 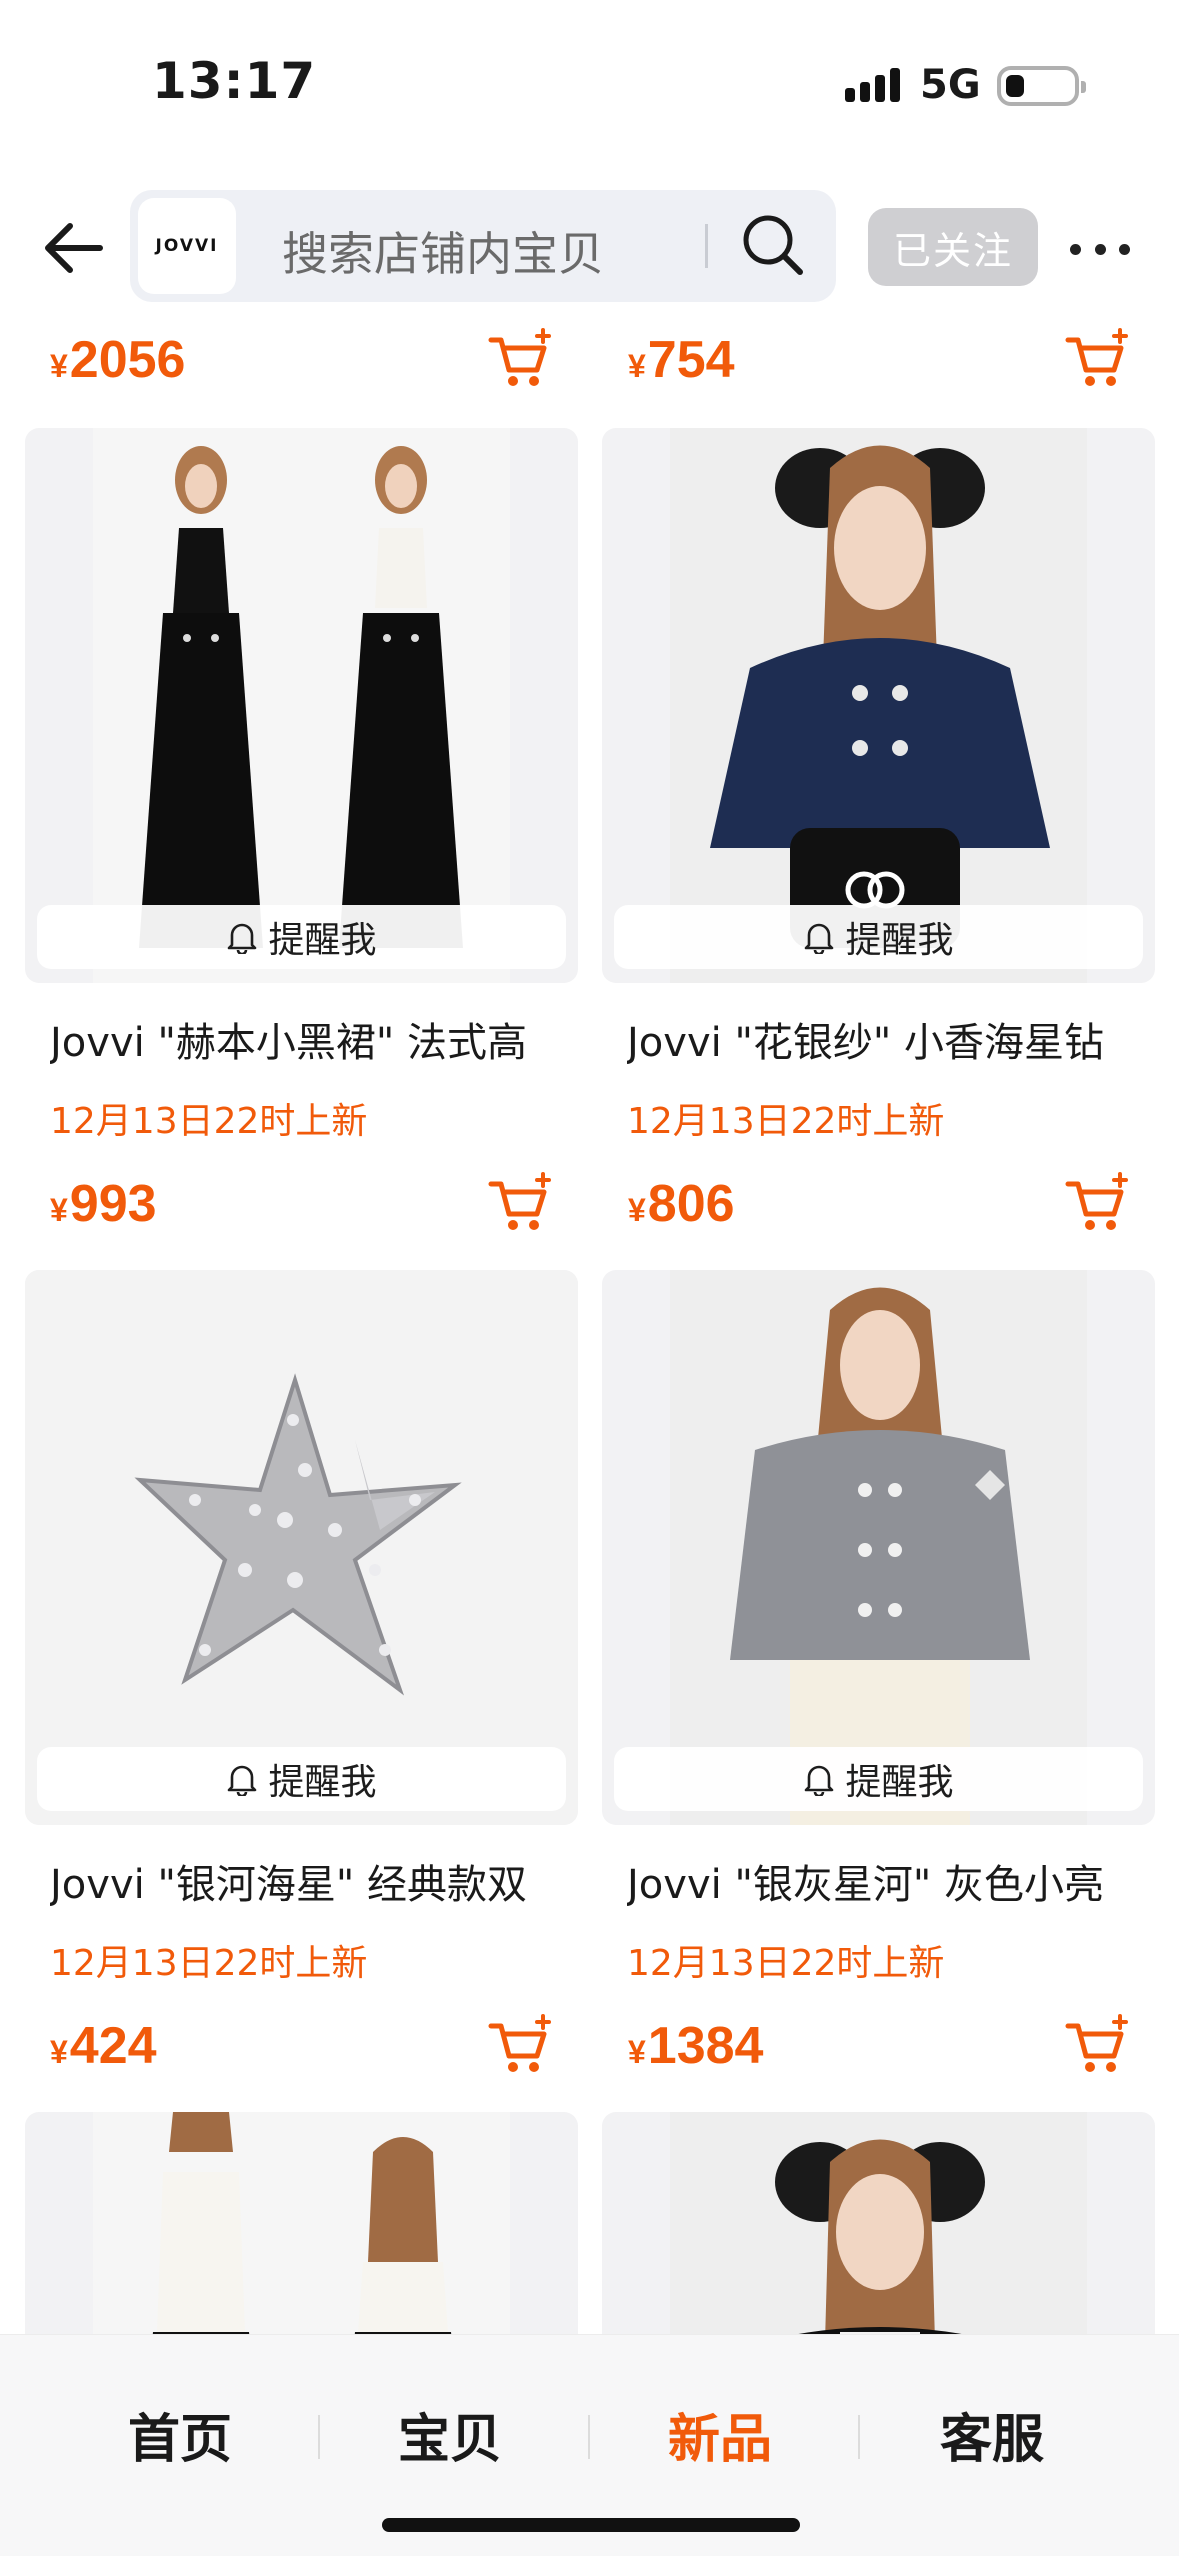 I want to click on back-arrow-icon, so click(x=75, y=248).